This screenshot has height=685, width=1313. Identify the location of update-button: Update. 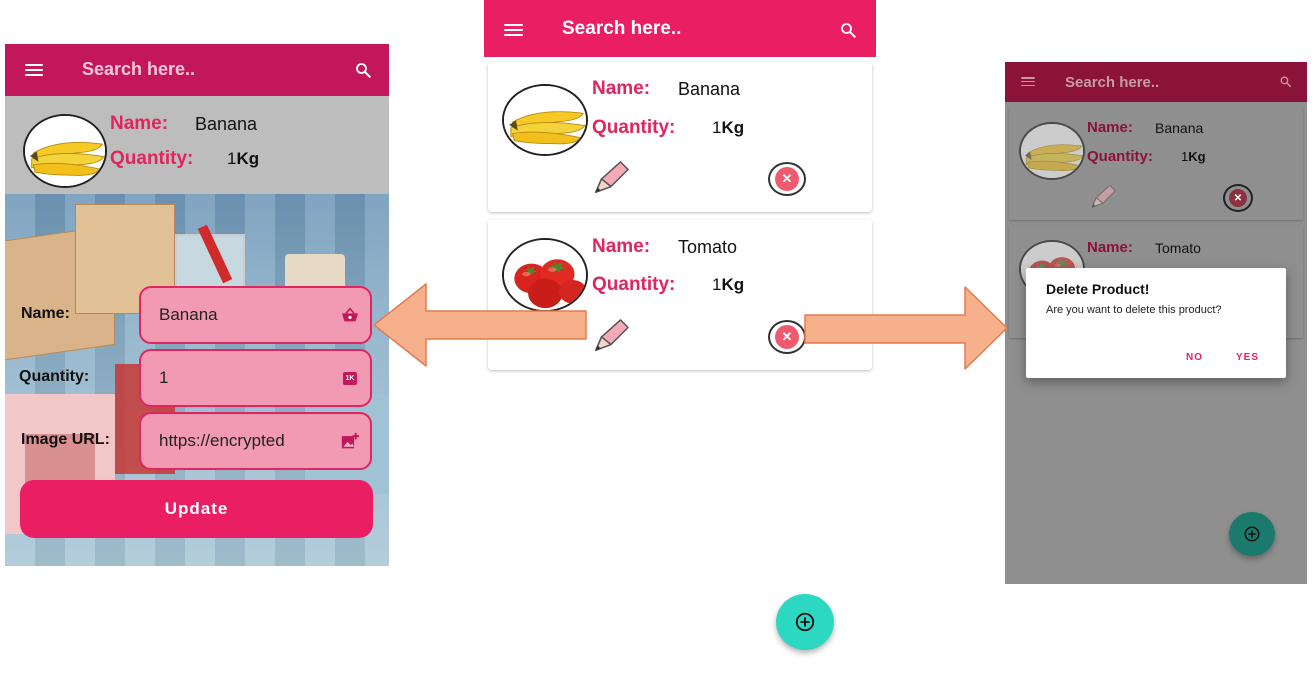
(196, 509).